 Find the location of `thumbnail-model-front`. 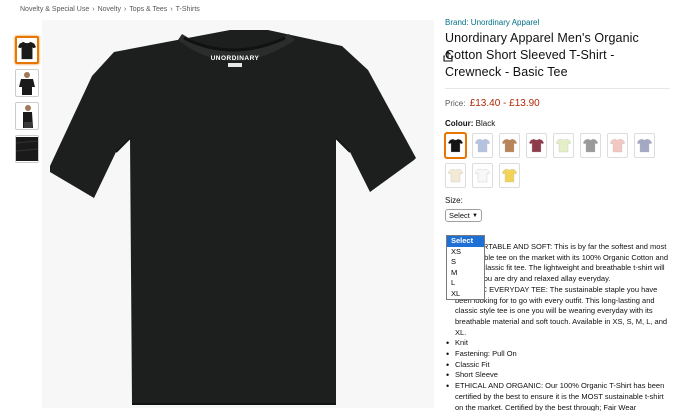

thumbnail-model-front is located at coordinates (27, 83).